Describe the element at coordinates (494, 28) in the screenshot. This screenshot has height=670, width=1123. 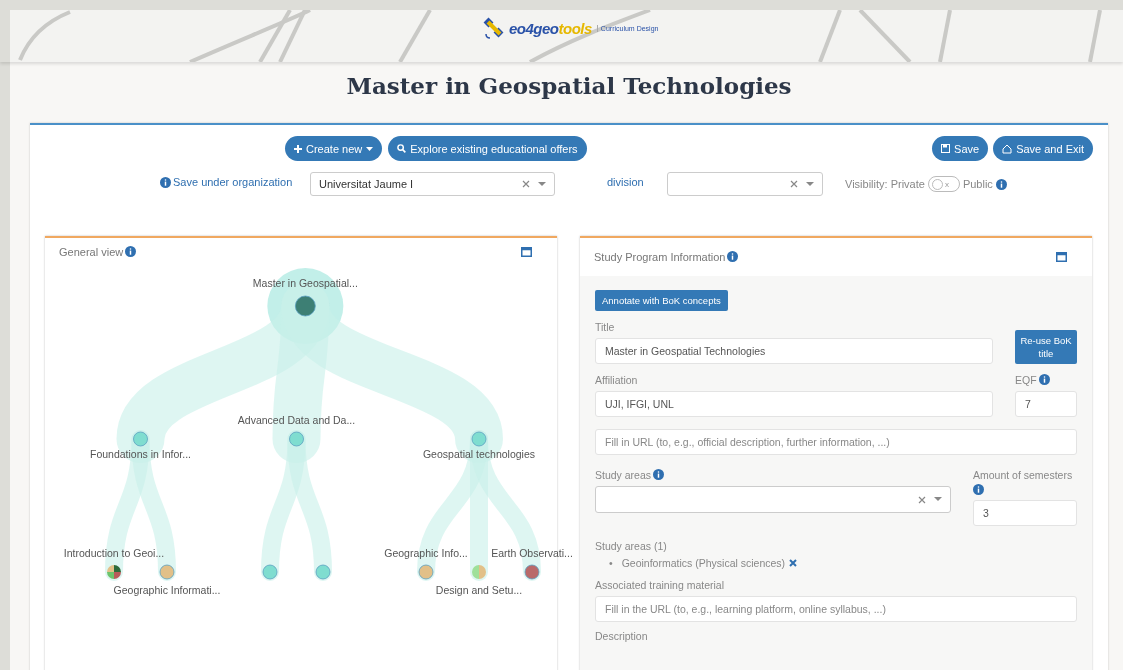
I see `satellite-icon` at that location.